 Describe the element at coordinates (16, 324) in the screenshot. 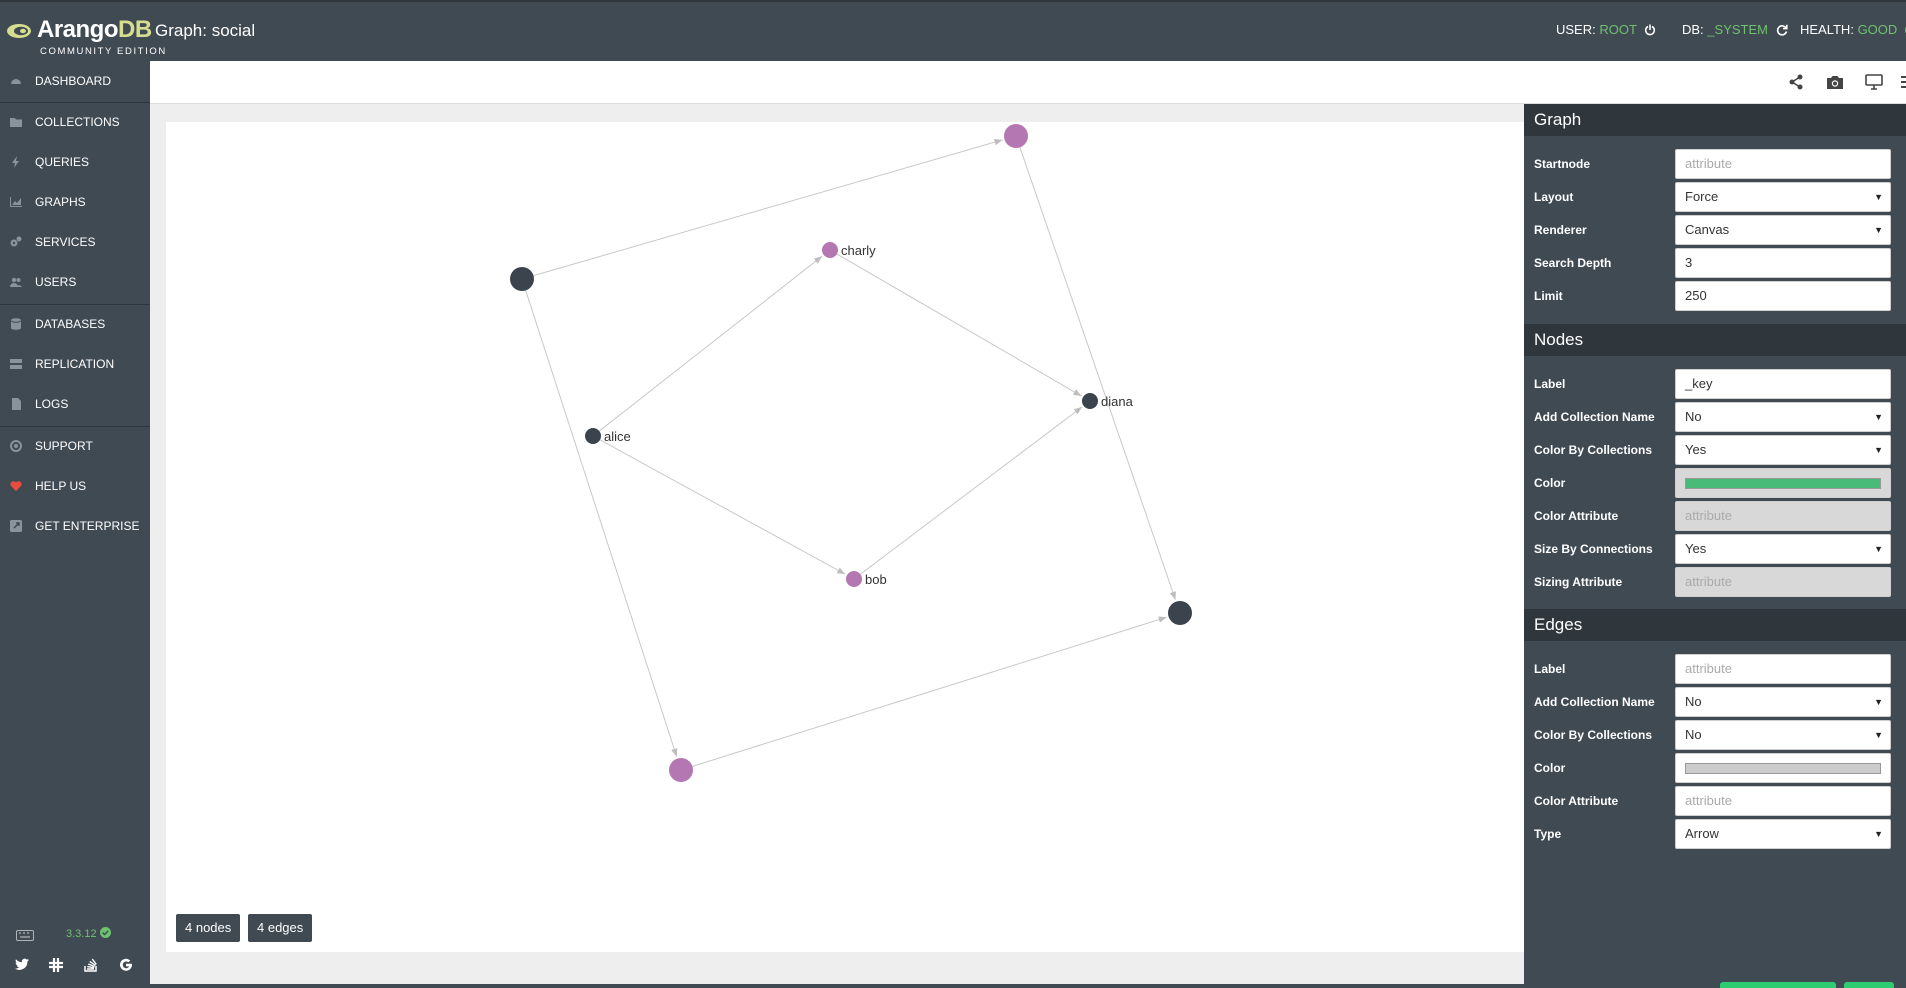

I see `database-icon` at that location.